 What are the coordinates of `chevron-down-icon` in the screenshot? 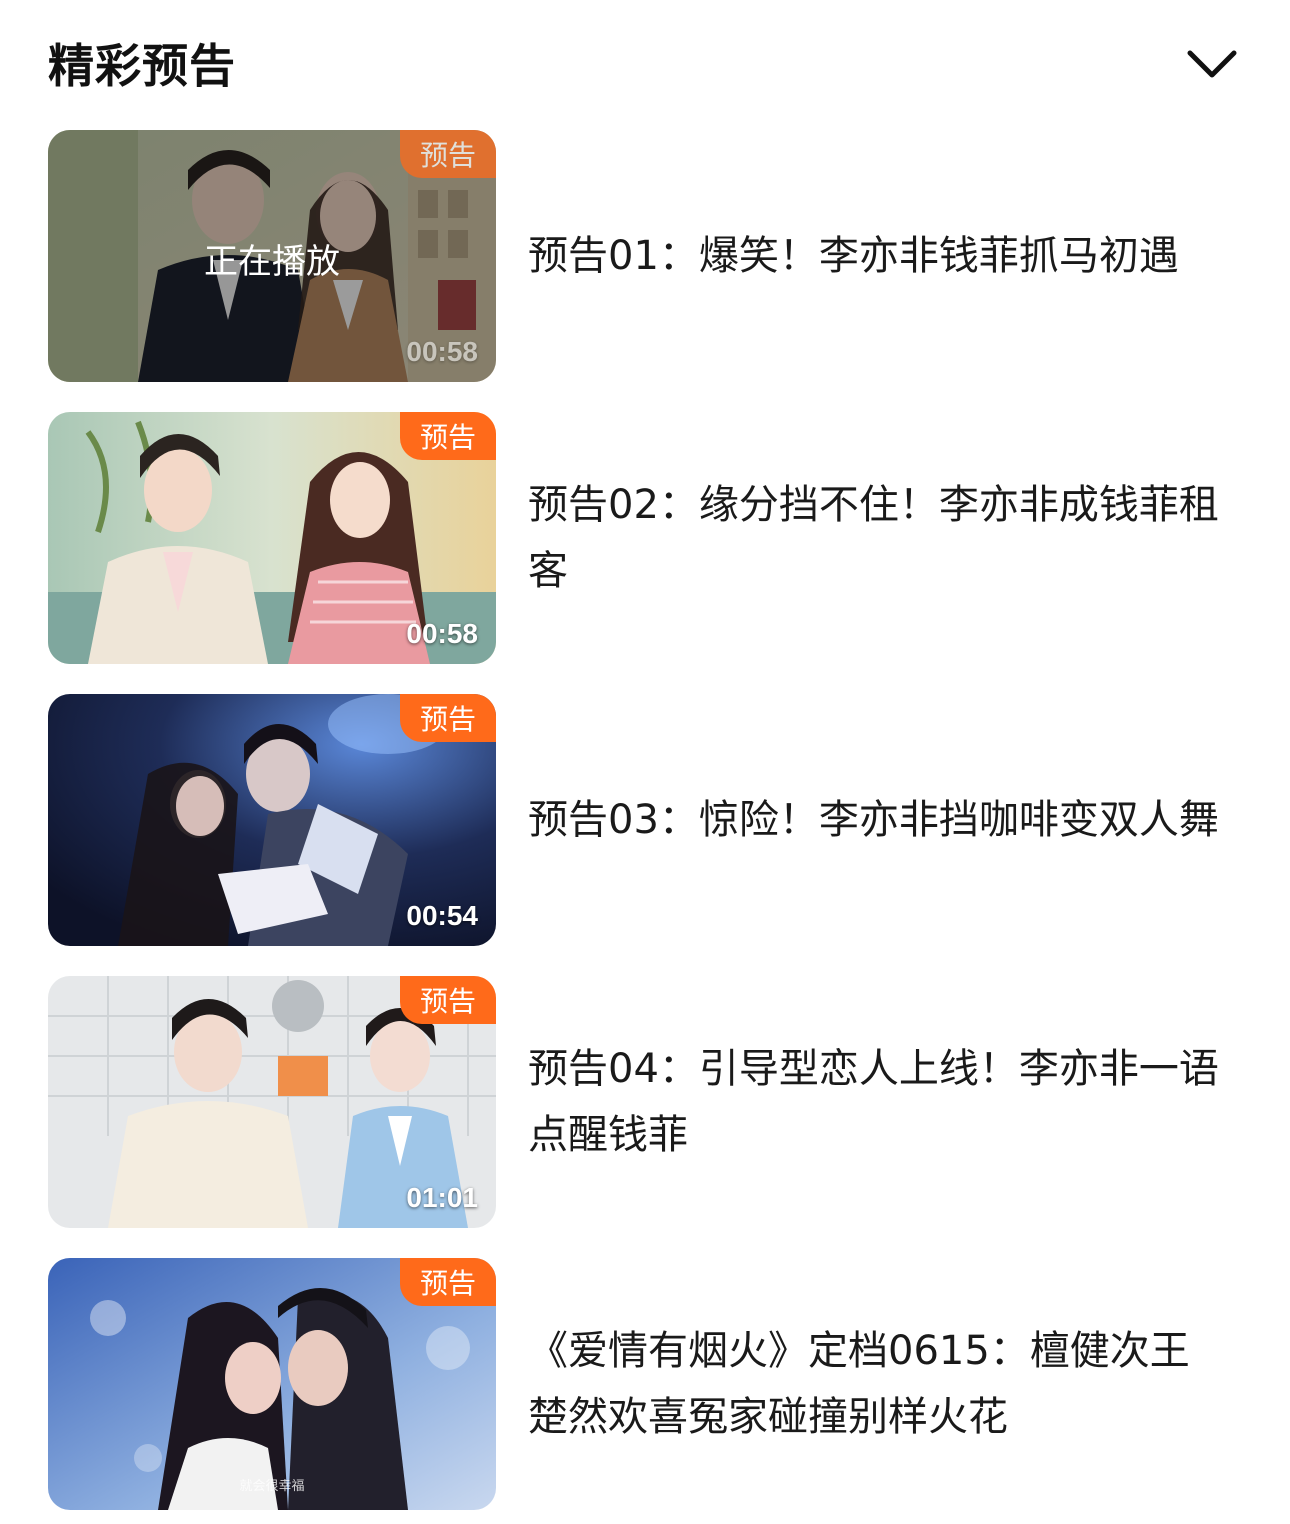 It's located at (1212, 64).